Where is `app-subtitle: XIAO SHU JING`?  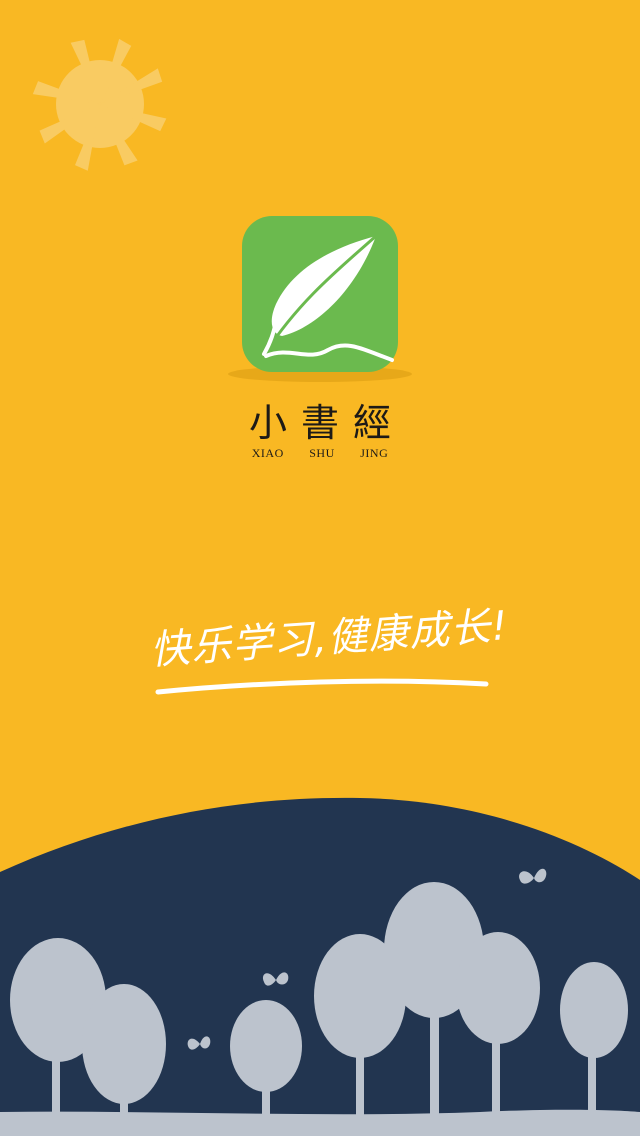 app-subtitle: XIAO SHU JING is located at coordinates (320, 453).